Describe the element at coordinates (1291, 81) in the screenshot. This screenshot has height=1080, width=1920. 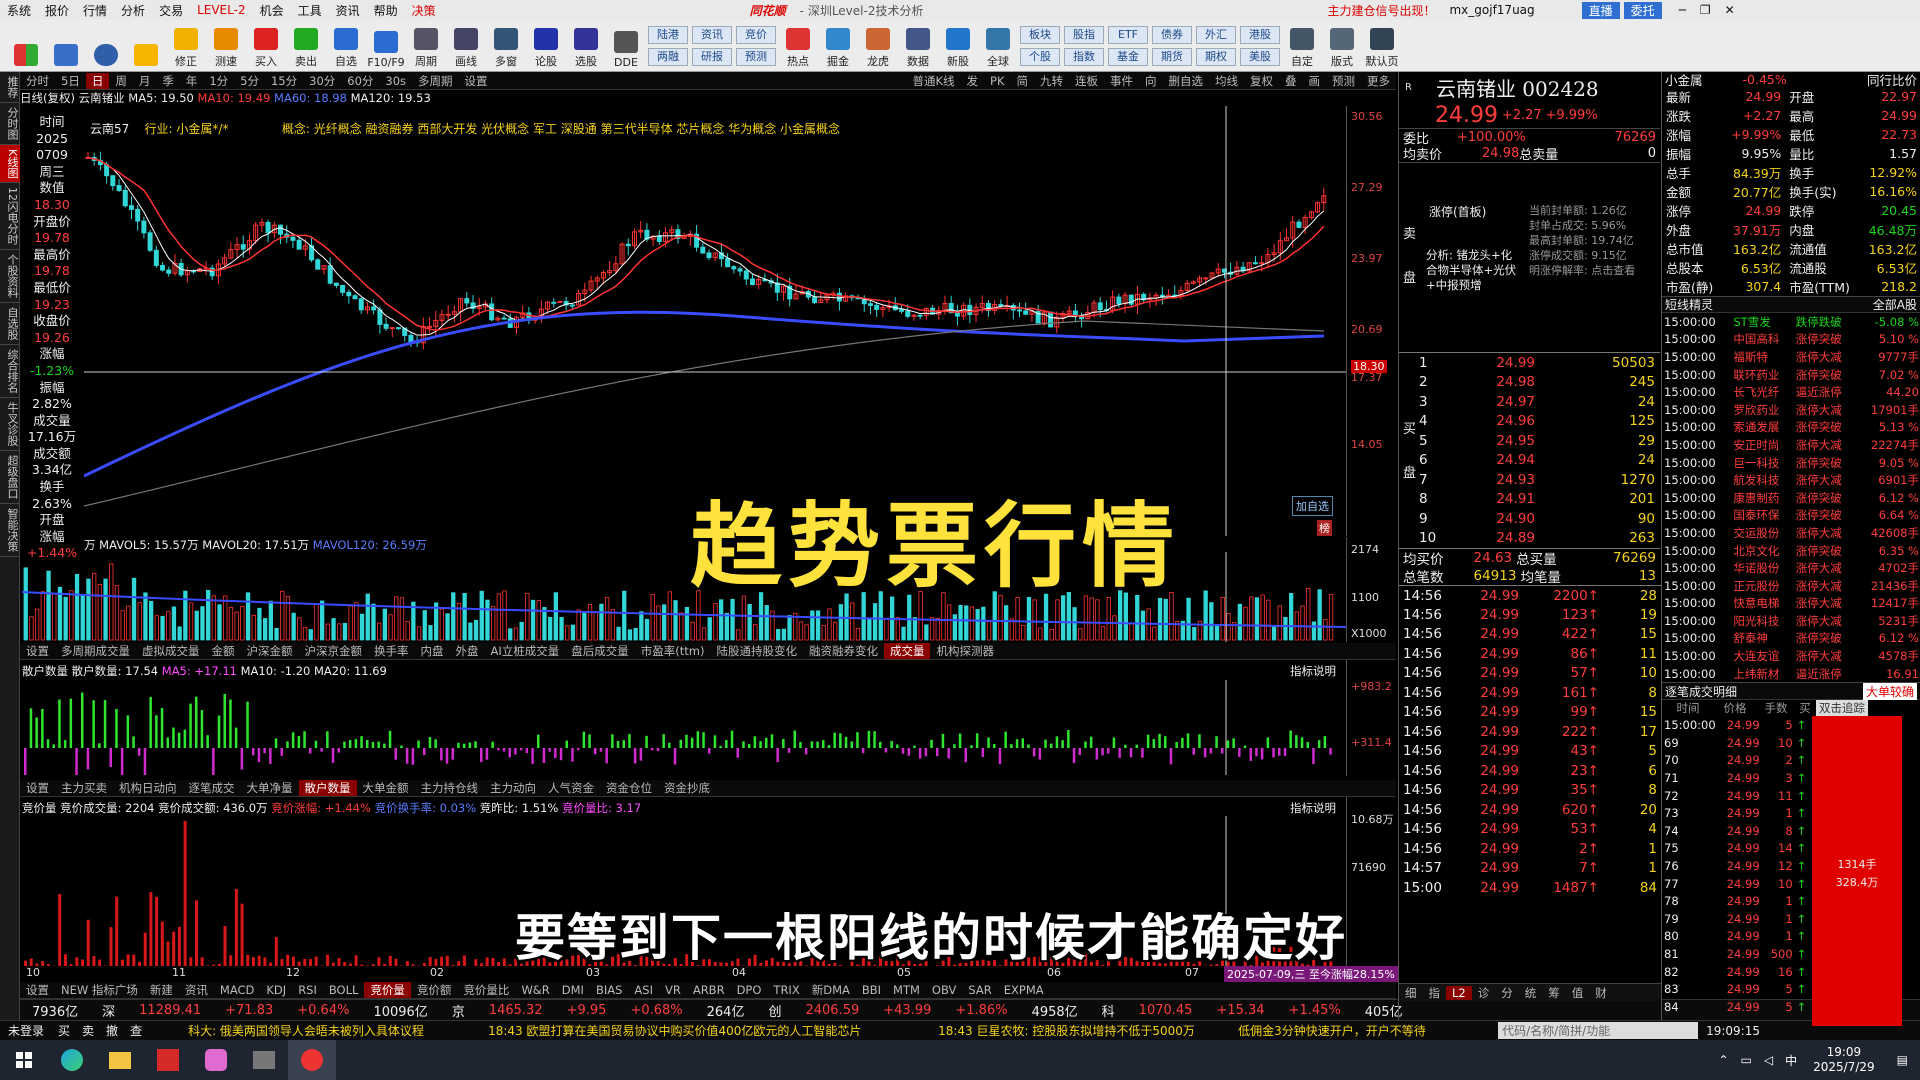
I see `chart-tool: 叠` at that location.